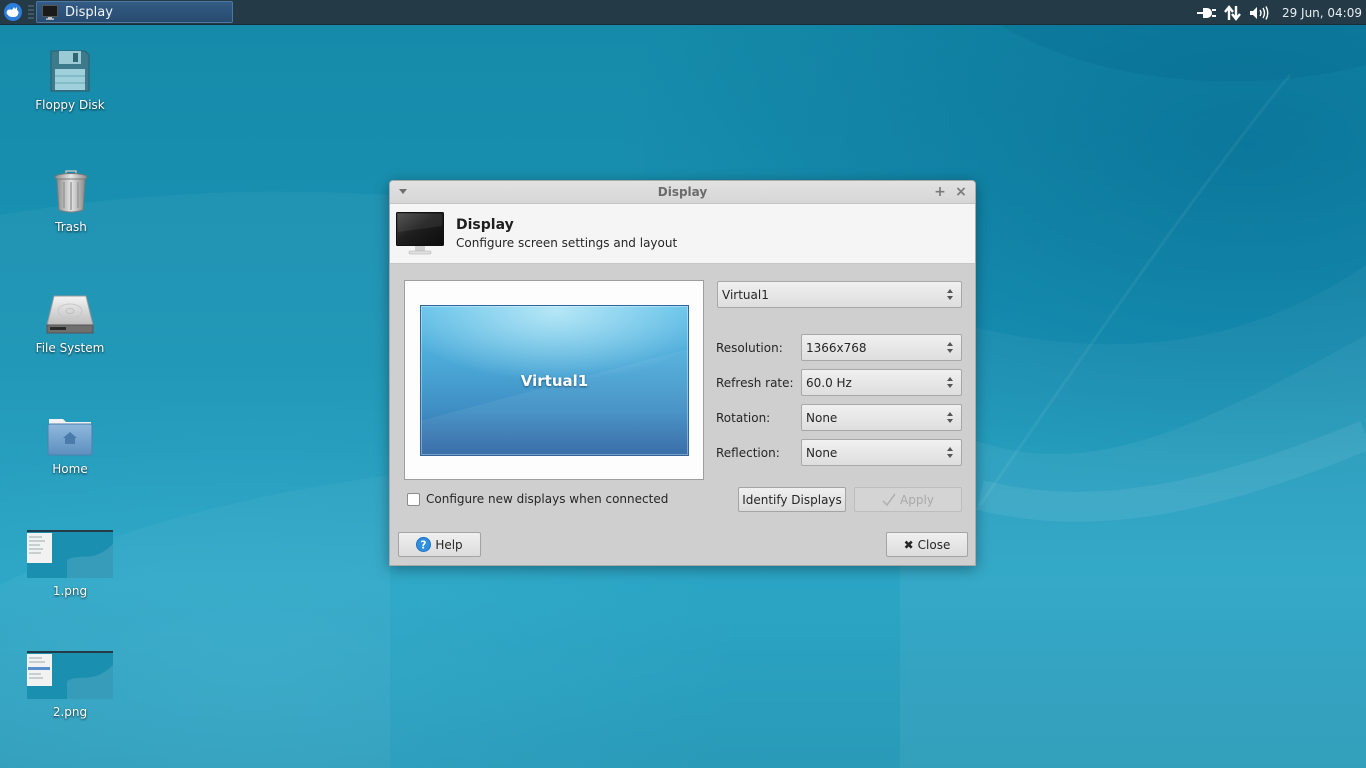  Describe the element at coordinates (881, 382) in the screenshot. I see `refresh-rate-select: 60.0 Hz` at that location.